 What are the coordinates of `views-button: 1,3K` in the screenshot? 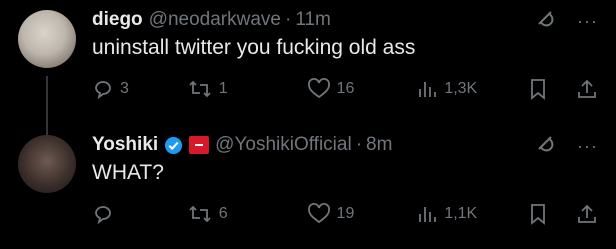 It's located at (472, 89).